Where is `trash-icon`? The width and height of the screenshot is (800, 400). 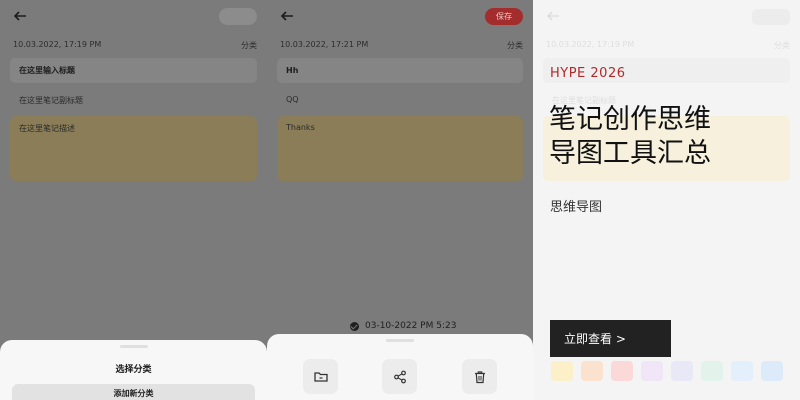
trash-icon is located at coordinates (479, 376).